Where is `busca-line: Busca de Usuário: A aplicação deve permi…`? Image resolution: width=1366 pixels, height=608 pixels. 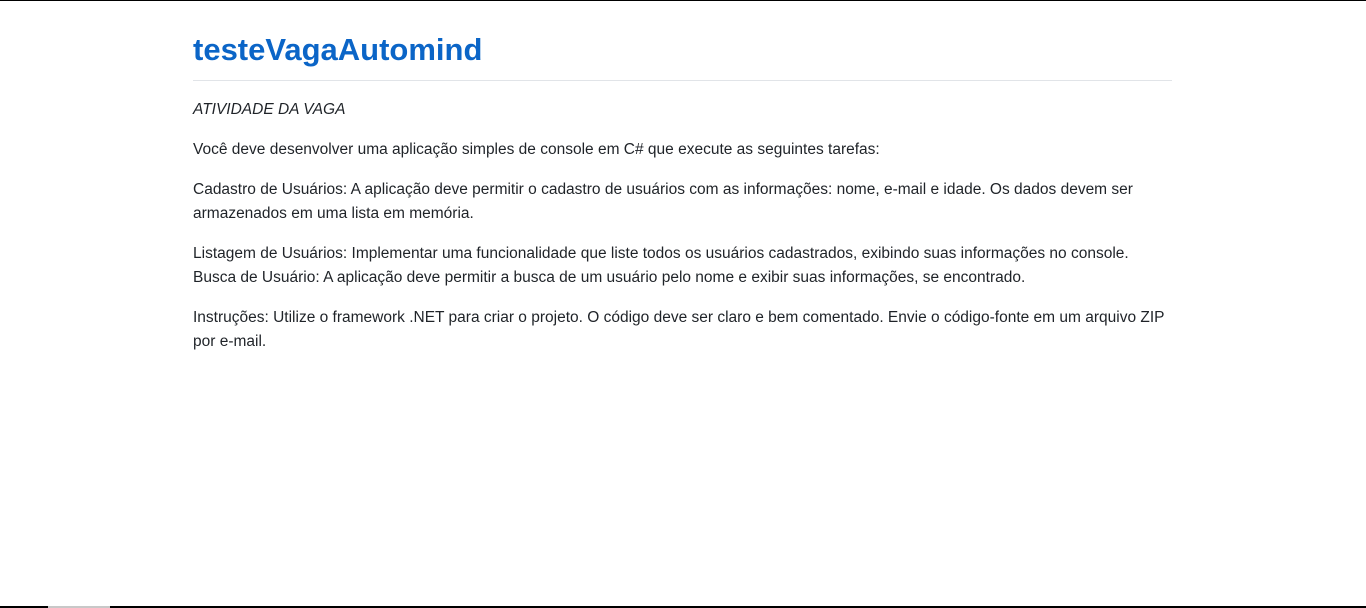
busca-line: Busca de Usuário: A aplicação deve permi… is located at coordinates (609, 278).